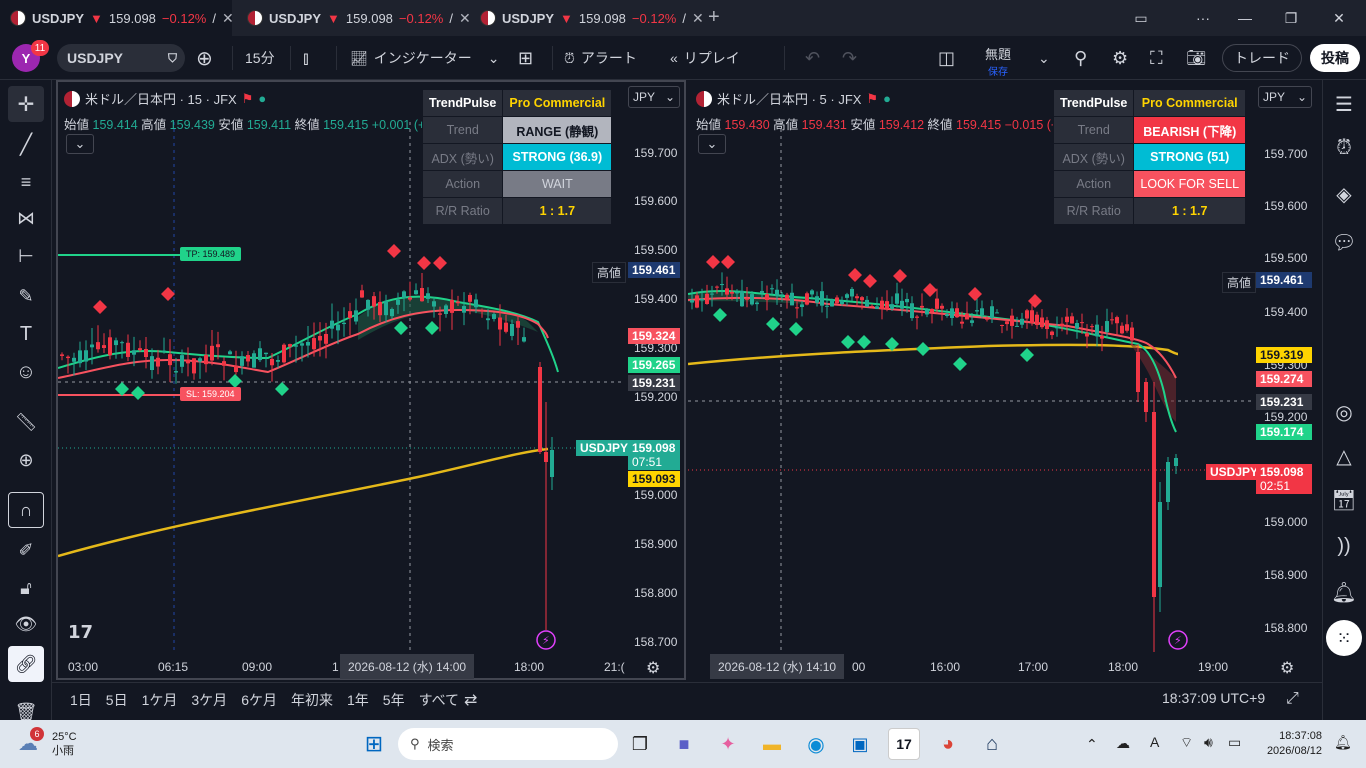 The image size is (1366, 768). Describe the element at coordinates (260, 58) in the screenshot. I see `interval-button: 15分` at that location.